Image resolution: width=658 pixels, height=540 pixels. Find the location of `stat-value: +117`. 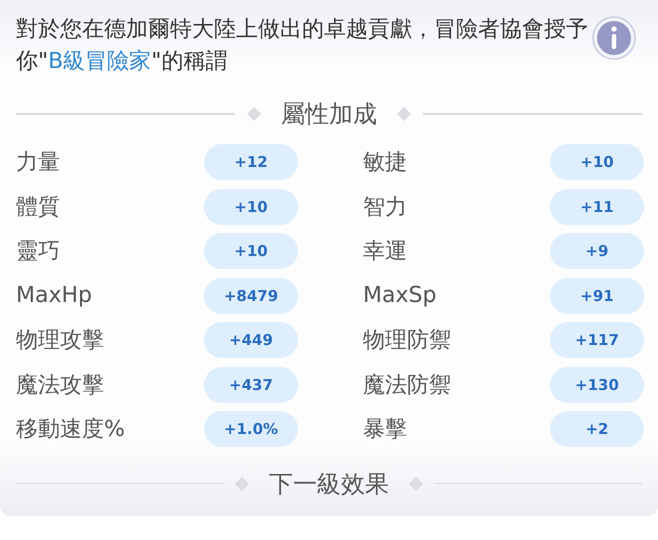

stat-value: +117 is located at coordinates (597, 340).